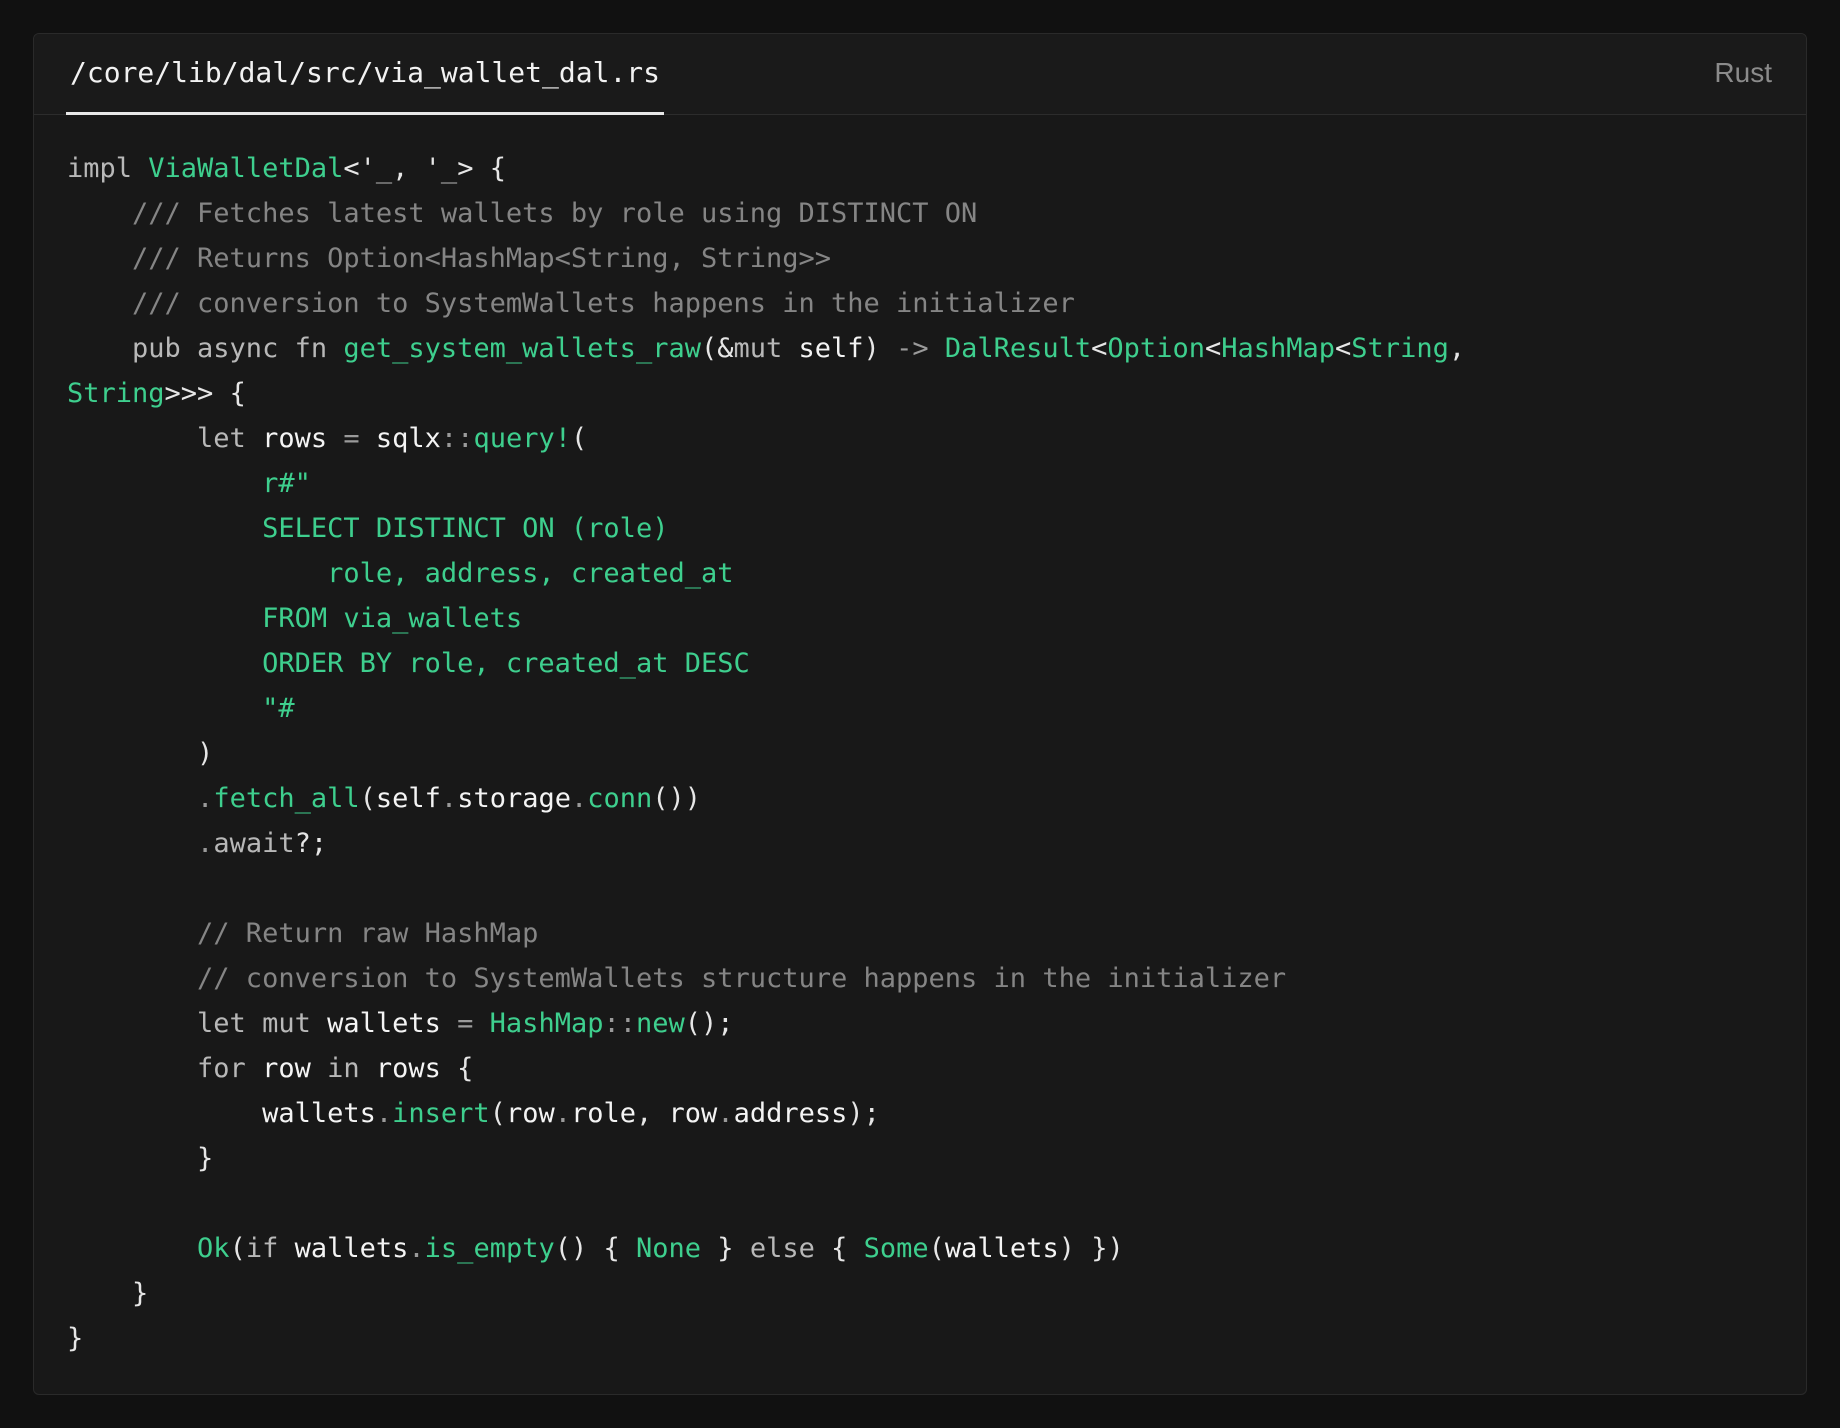 This screenshot has width=1840, height=1428. What do you see at coordinates (1018, 348) in the screenshot?
I see `code-token: DalResult` at bounding box center [1018, 348].